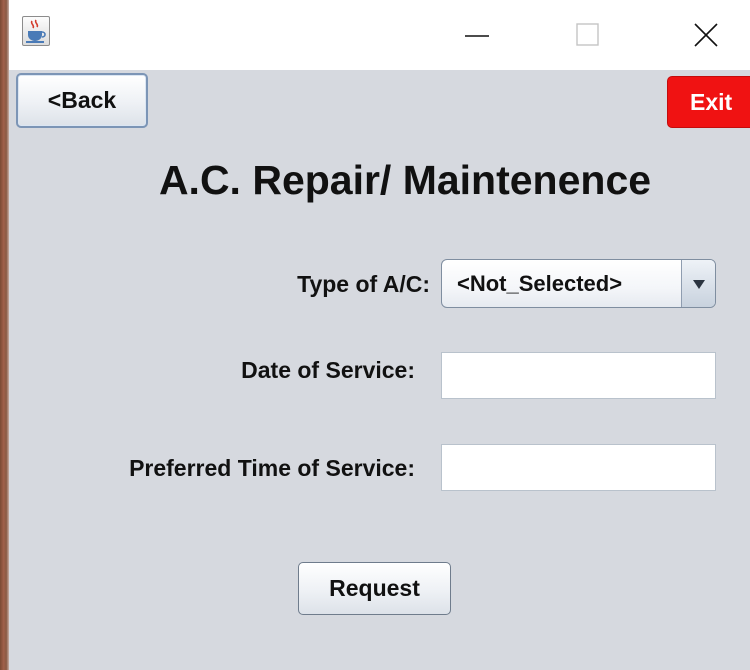 The width and height of the screenshot is (750, 670). I want to click on ac-type-label: Type of A/C:, so click(363, 284).